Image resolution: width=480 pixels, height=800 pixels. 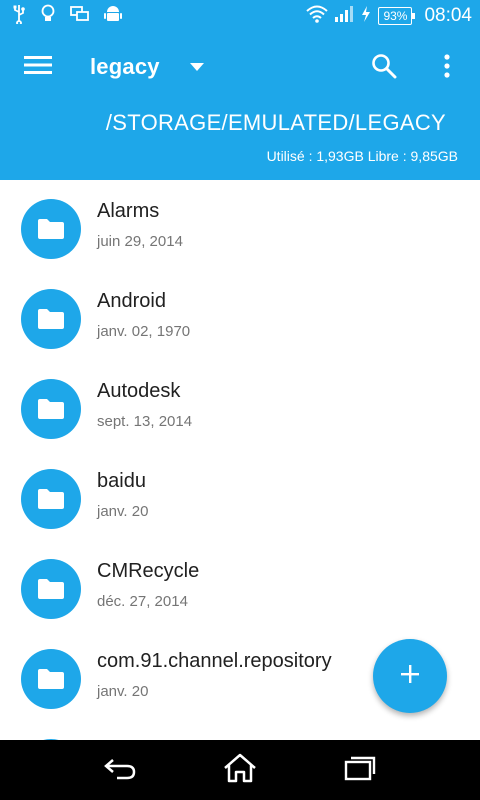 I want to click on file-name: CMRecycle, so click(x=148, y=571).